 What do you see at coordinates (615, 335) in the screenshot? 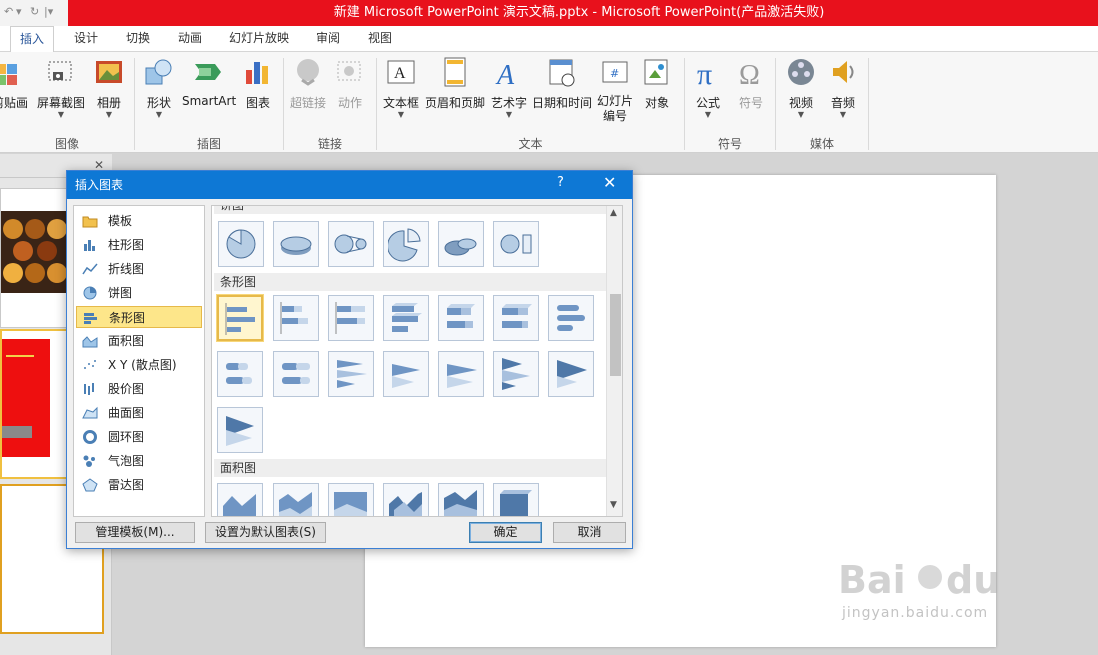
I see `scrollbar-thumb` at bounding box center [615, 335].